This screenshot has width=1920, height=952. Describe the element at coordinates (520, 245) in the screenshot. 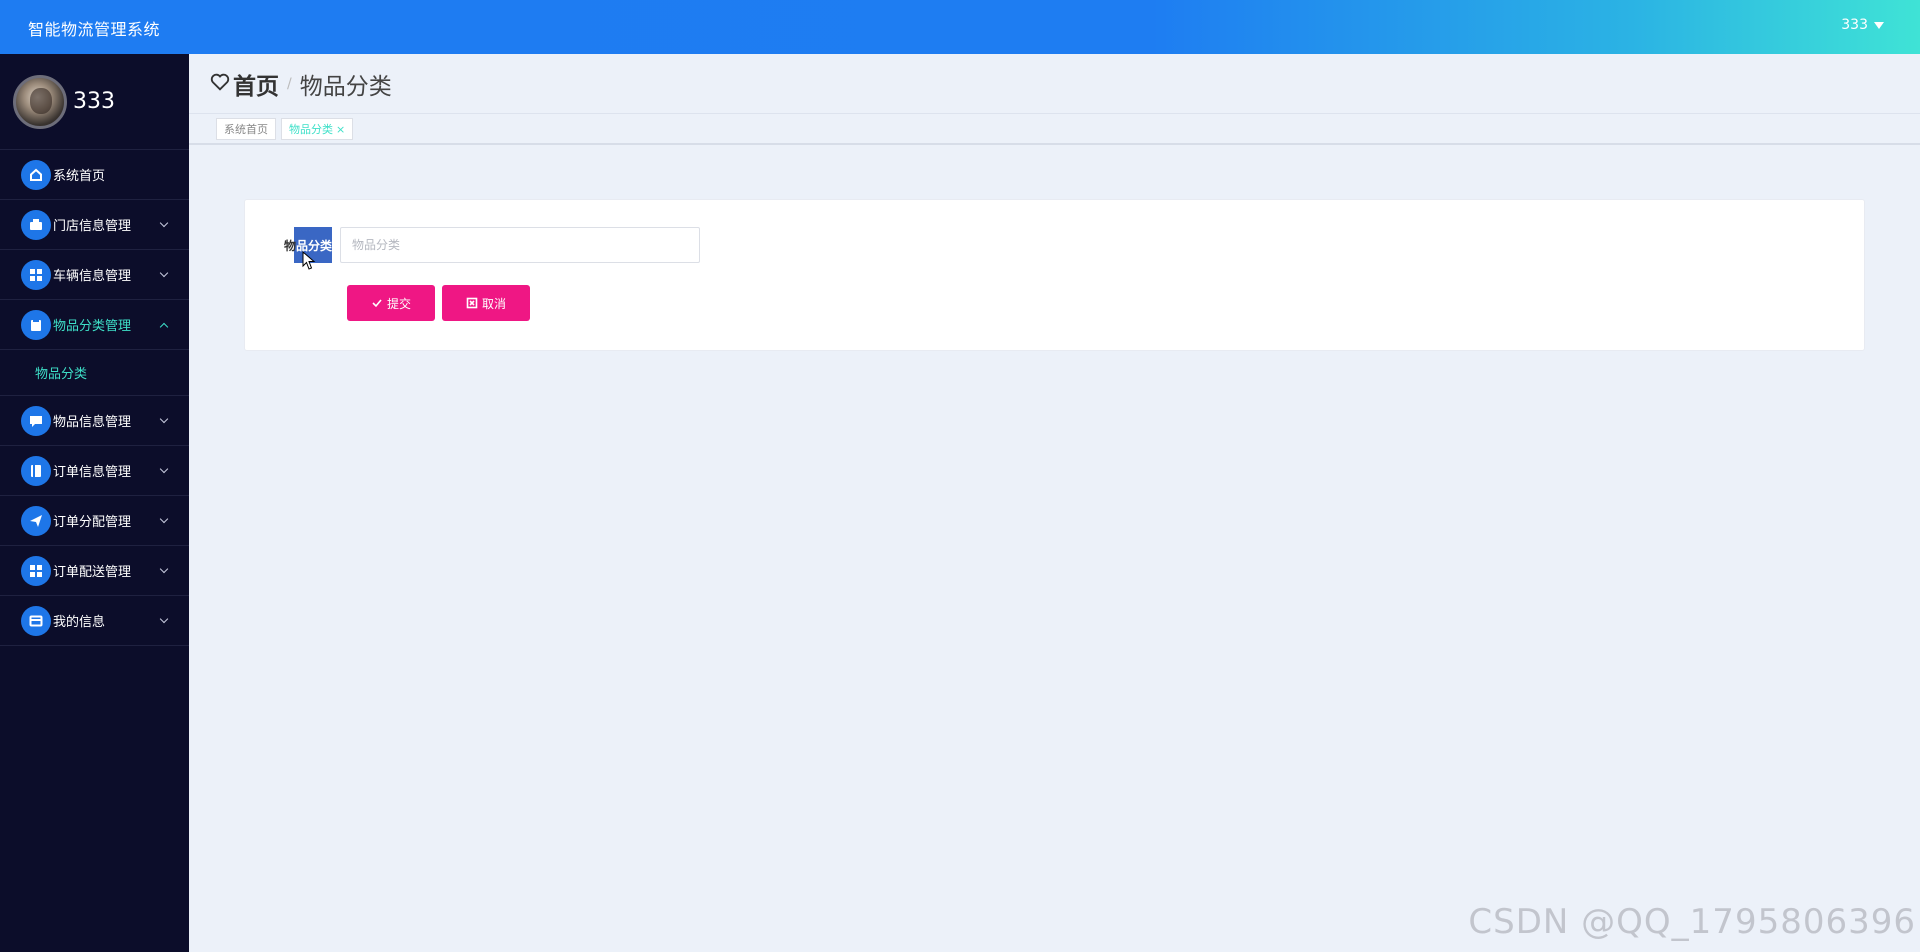

I see `category-input` at that location.